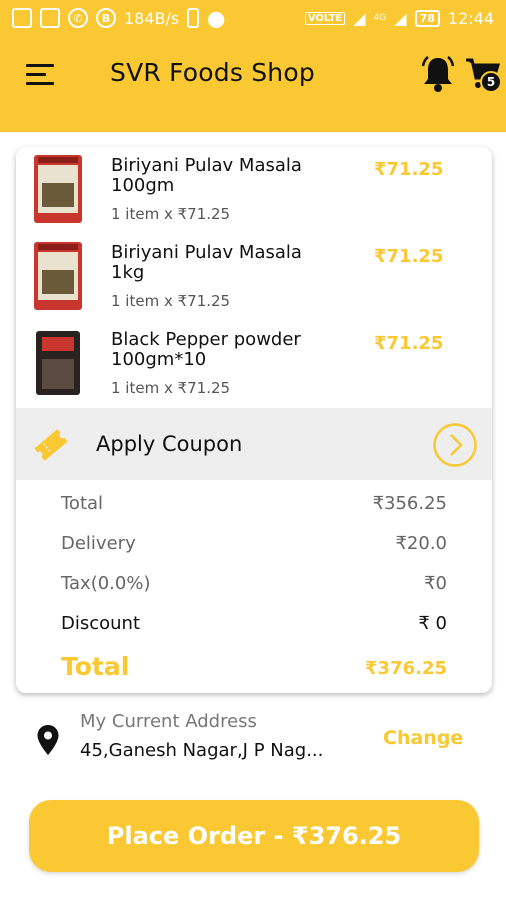  I want to click on location-pin-icon, so click(48, 740).